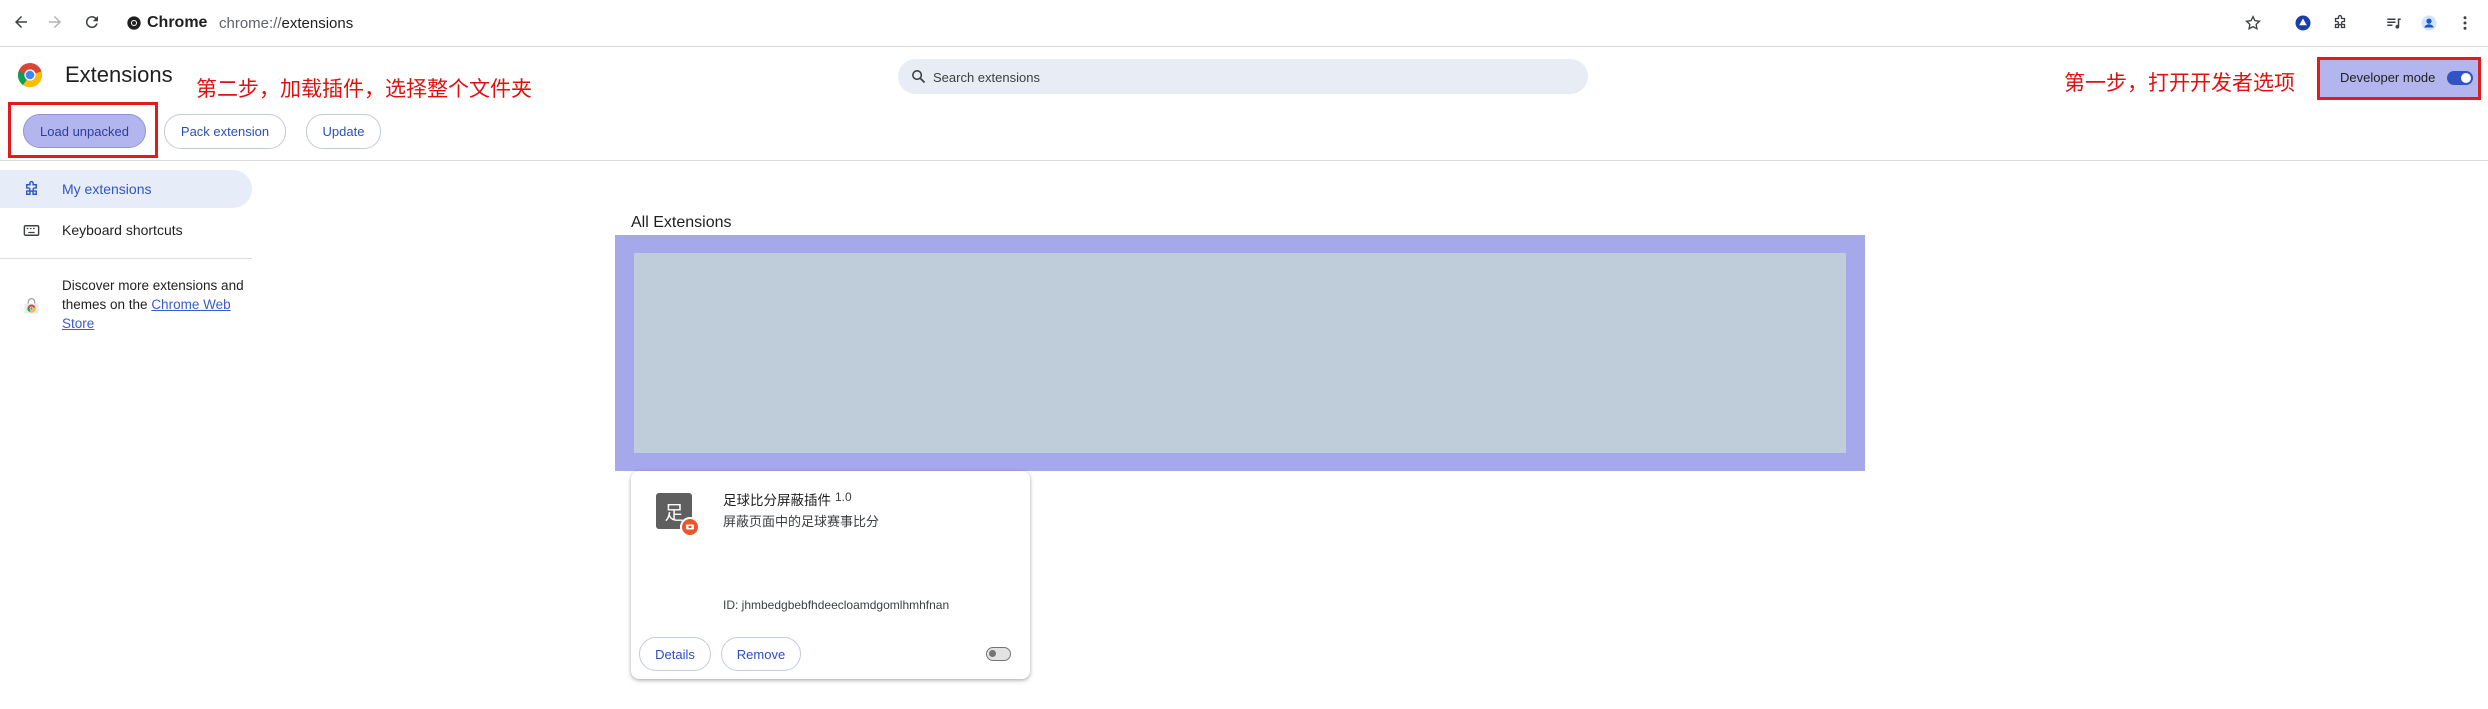  I want to click on triangle-logo-icon, so click(2303, 23).